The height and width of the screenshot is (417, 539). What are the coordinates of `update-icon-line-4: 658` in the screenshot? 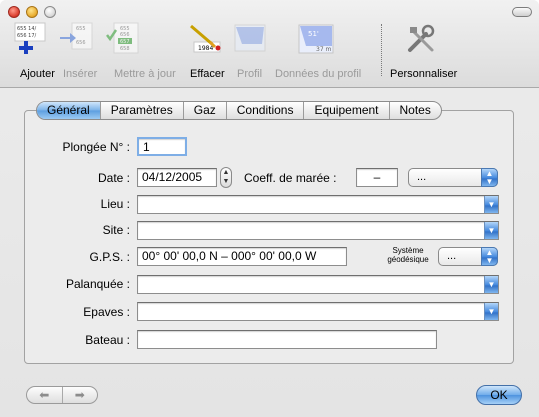 It's located at (125, 49).